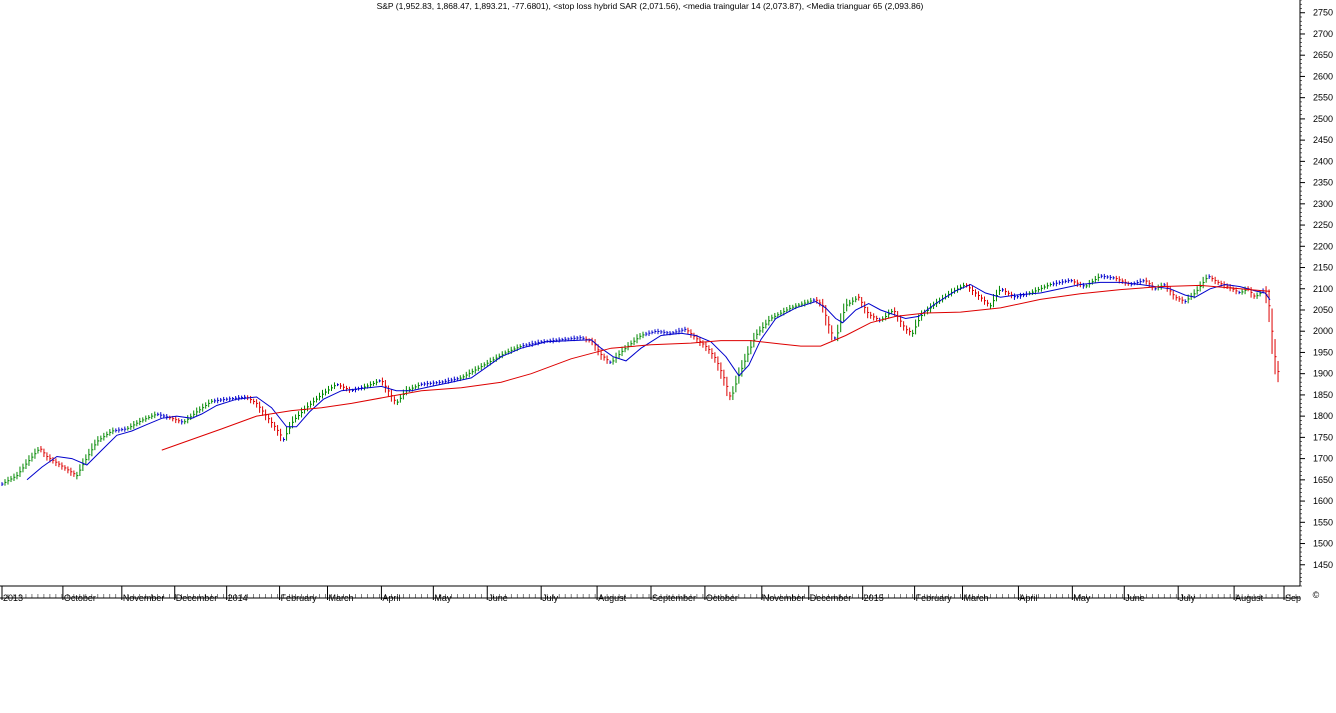  Describe the element at coordinates (1323, 246) in the screenshot. I see `y-tick-label: 2200` at that location.